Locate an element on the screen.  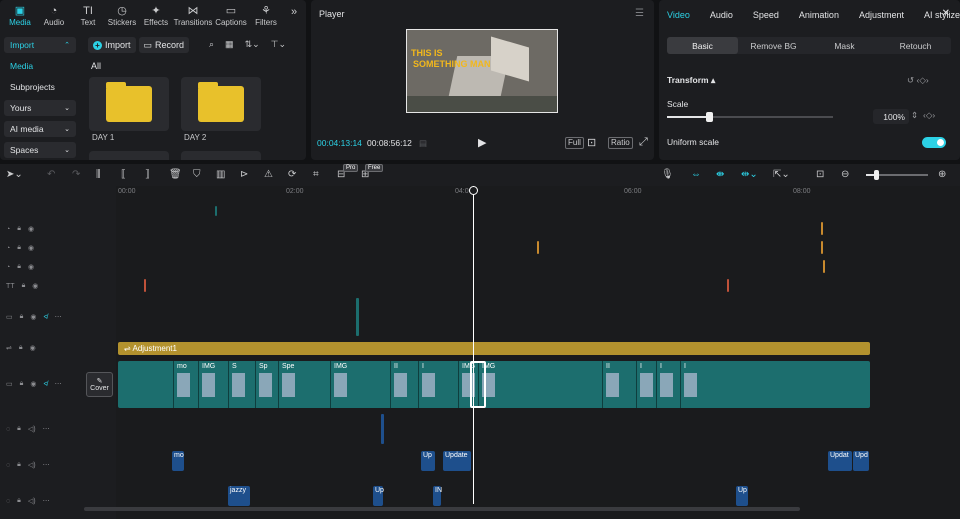
tab-effects: ✦ Effects is located at coordinates (156, 17).